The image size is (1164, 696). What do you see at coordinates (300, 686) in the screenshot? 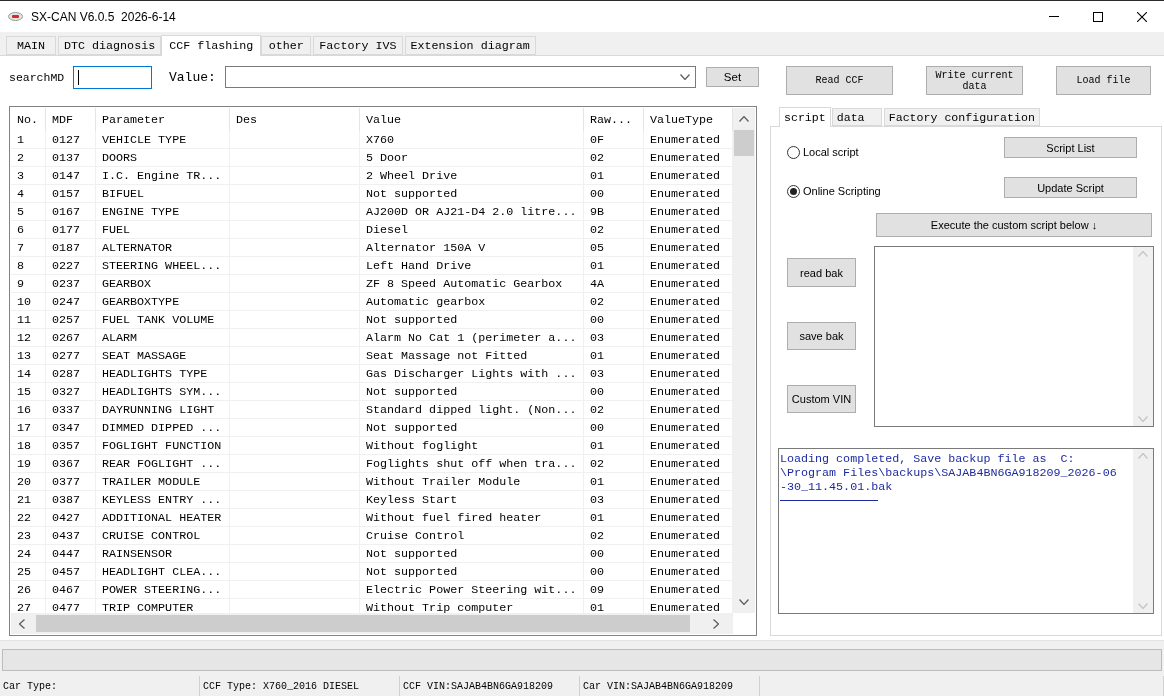
I see `status-text: CCF Type: X760_2016 DIESEL` at bounding box center [300, 686].